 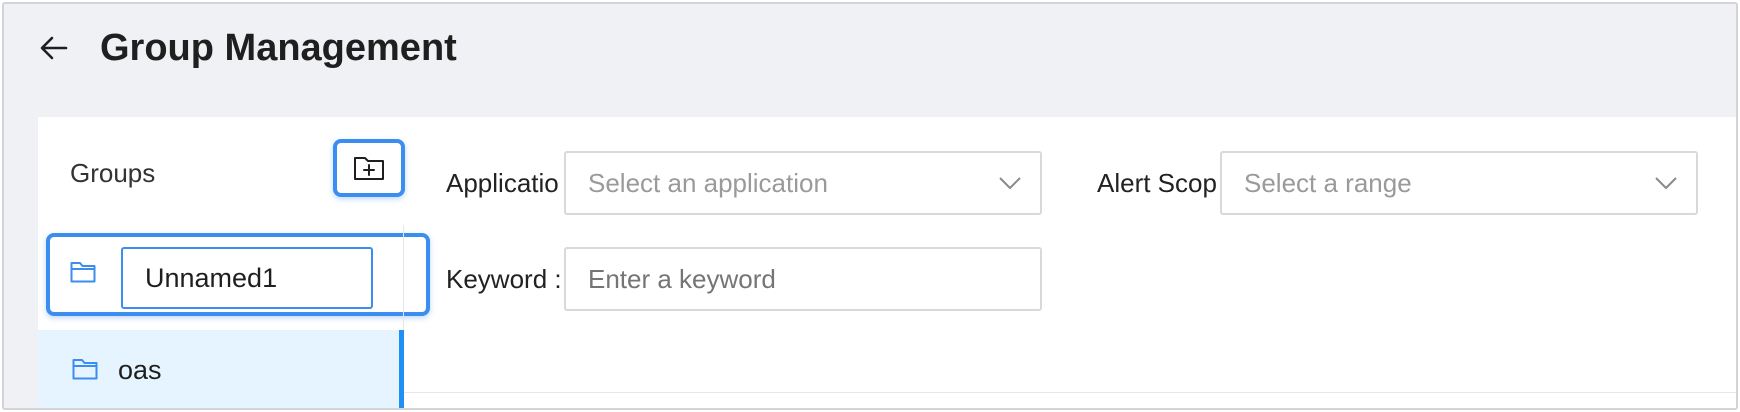 What do you see at coordinates (708, 182) in the screenshot?
I see `application-placeholder: Select an application` at bounding box center [708, 182].